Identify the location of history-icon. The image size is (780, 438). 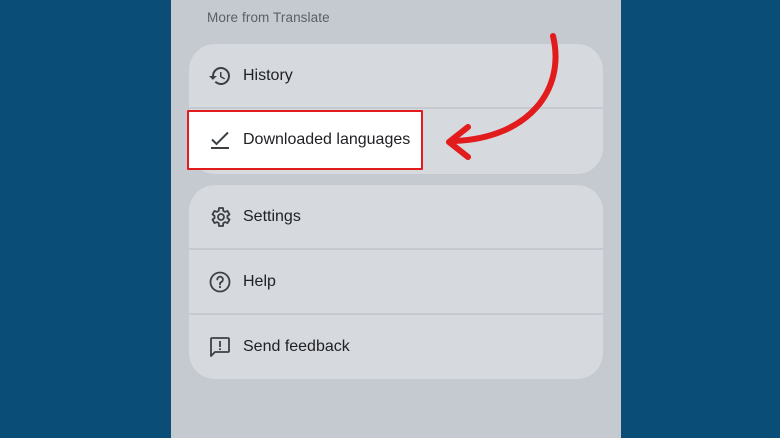
(220, 76).